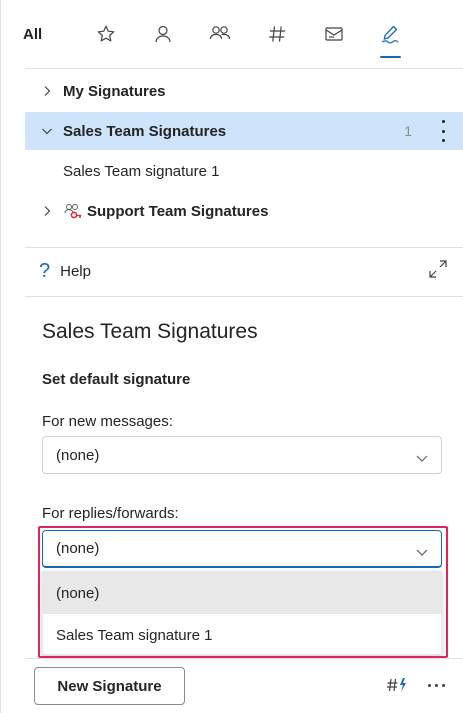 This screenshot has height=713, width=463. Describe the element at coordinates (438, 271) in the screenshot. I see `expand-icon` at that location.